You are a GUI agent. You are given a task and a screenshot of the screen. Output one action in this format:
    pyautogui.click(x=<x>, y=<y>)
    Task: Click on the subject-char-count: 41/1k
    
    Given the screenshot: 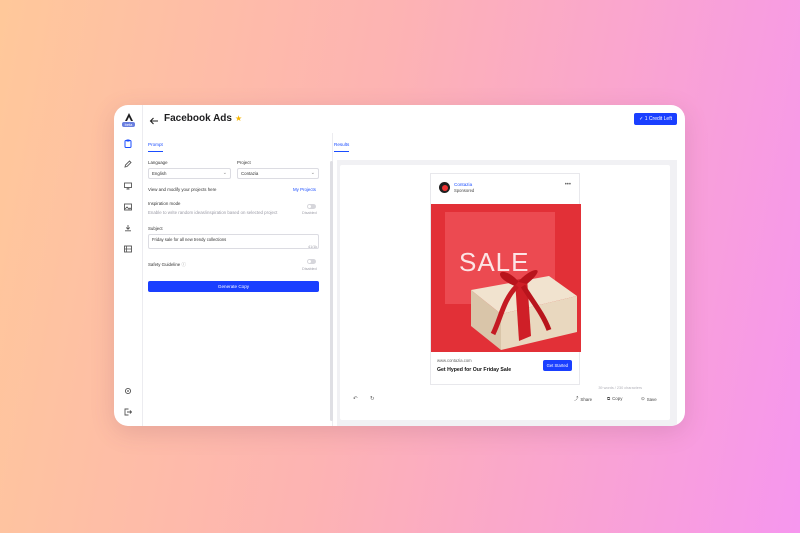 What is the action you would take?
    pyautogui.click(x=313, y=247)
    